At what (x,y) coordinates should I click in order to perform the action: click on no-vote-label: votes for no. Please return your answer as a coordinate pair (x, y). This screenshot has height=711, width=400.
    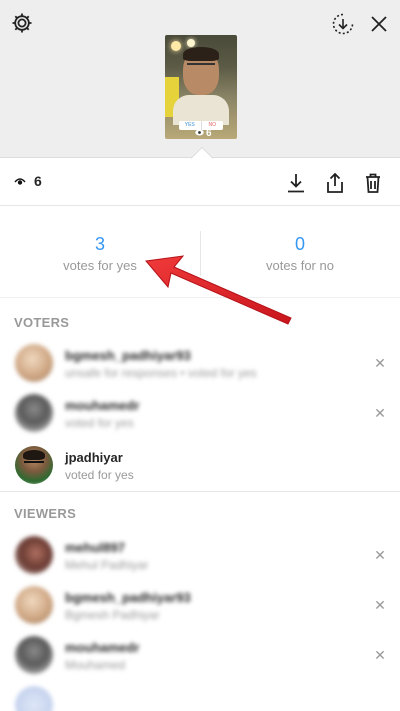
    Looking at the image, I should click on (300, 265).